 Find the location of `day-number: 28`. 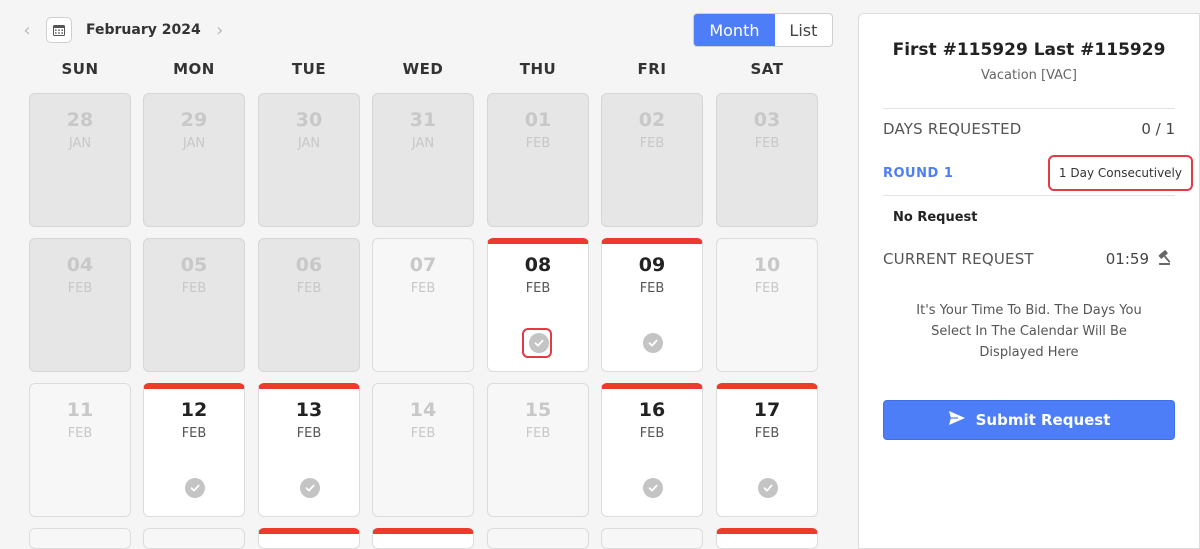

day-number: 28 is located at coordinates (80, 120).